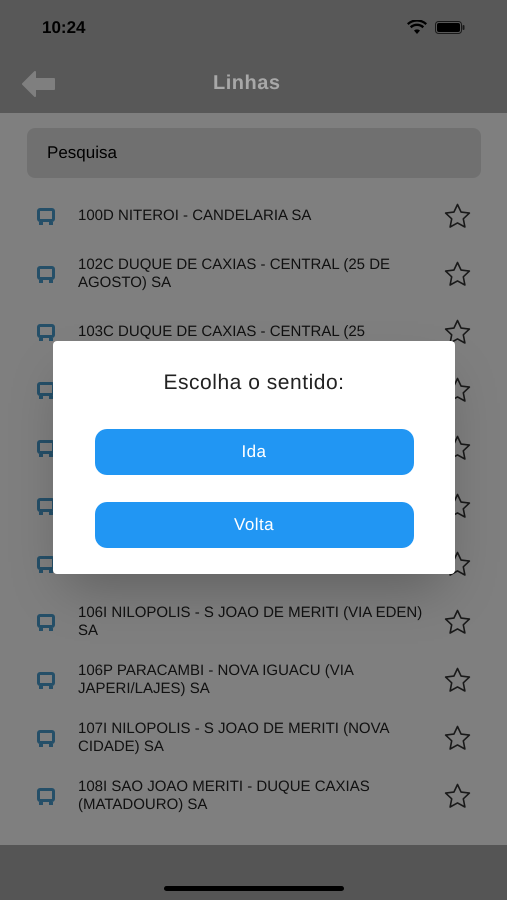  I want to click on dialog-title: Escolha o sentido:, so click(254, 383).